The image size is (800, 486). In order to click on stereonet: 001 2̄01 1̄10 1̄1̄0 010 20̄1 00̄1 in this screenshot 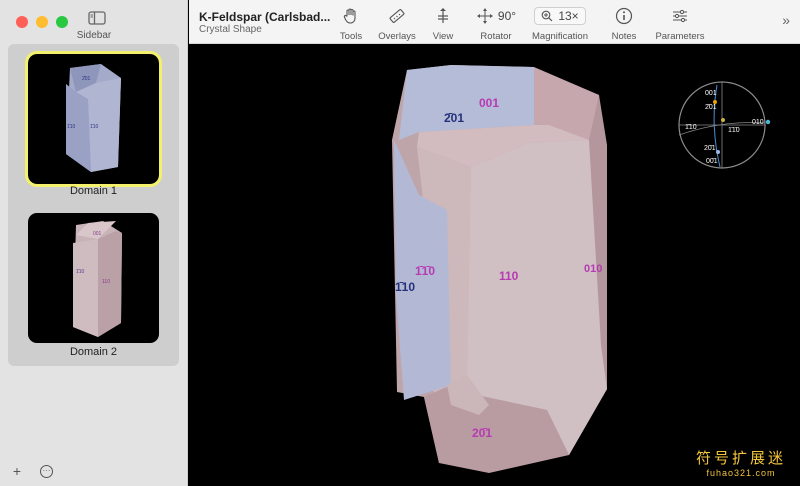, I will do `click(724, 125)`.